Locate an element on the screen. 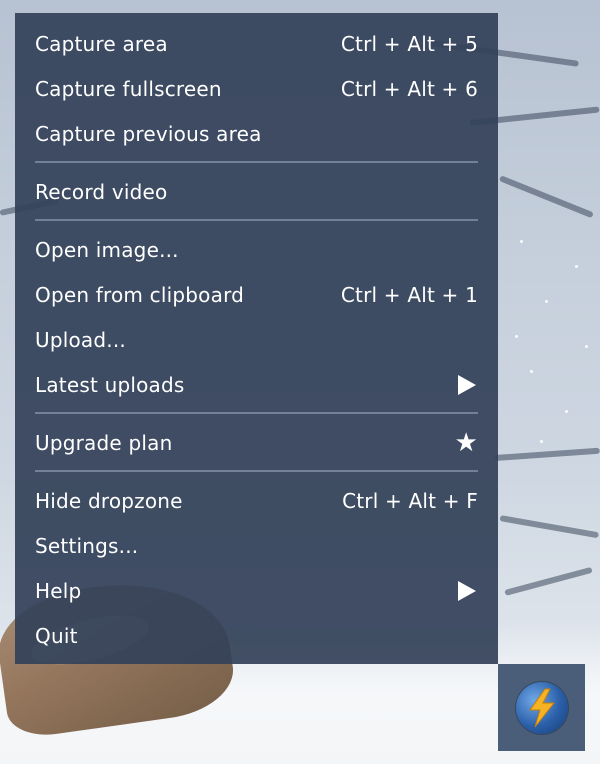 The width and height of the screenshot is (600, 764). menu-item-capture-previous-area: Capture previous area is located at coordinates (256, 133).